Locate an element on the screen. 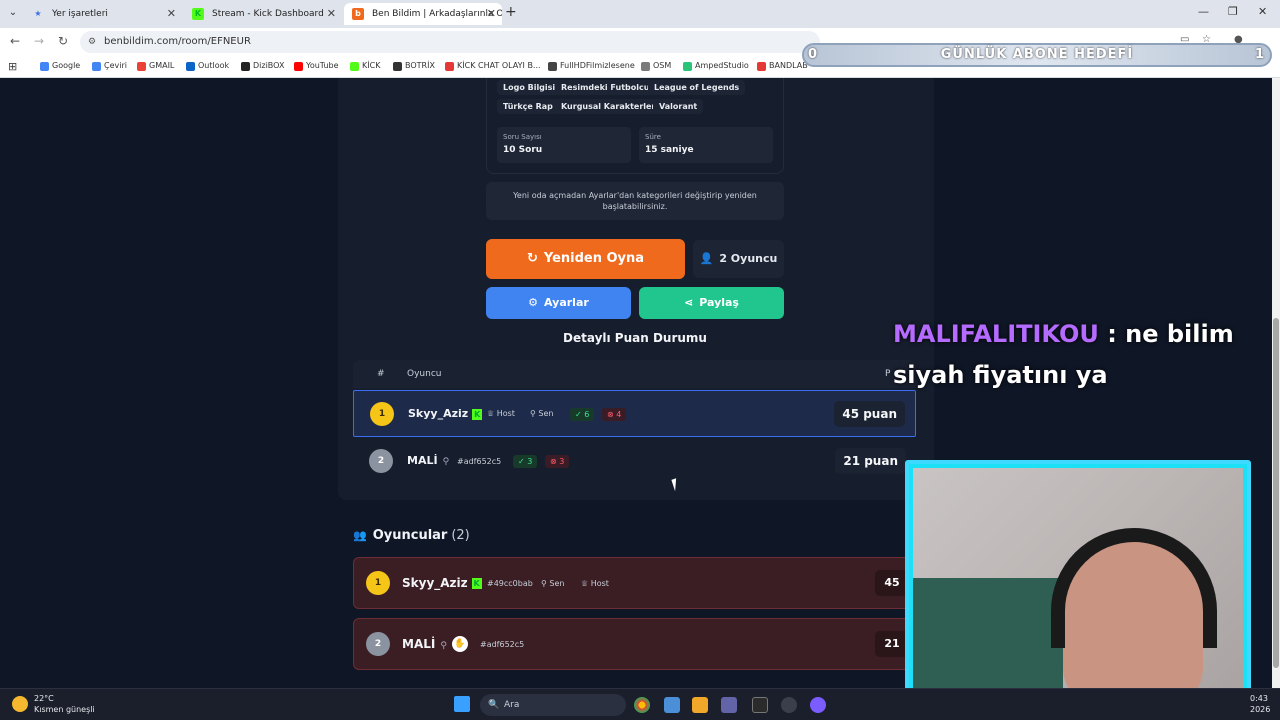  replay-button: ↻ Yeniden Oyna is located at coordinates (585, 259).